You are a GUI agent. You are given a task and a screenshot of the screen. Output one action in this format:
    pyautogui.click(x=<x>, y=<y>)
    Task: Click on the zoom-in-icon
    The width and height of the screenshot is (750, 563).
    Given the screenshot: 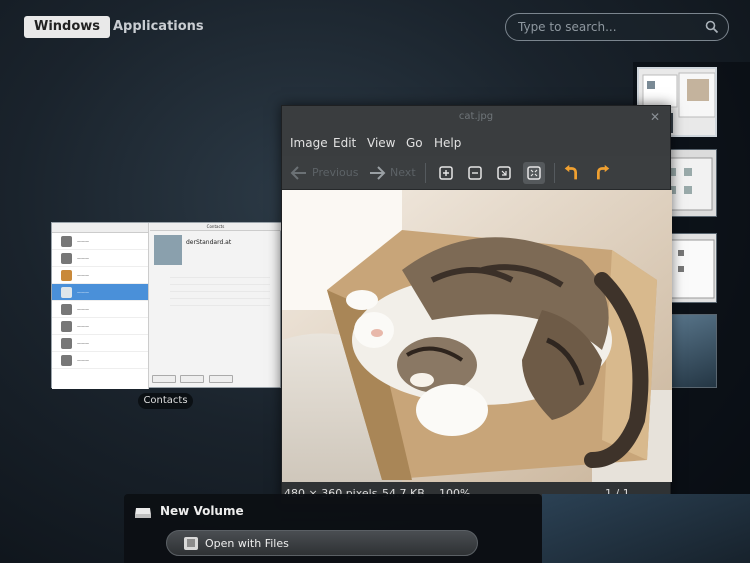 What is the action you would take?
    pyautogui.click(x=446, y=173)
    